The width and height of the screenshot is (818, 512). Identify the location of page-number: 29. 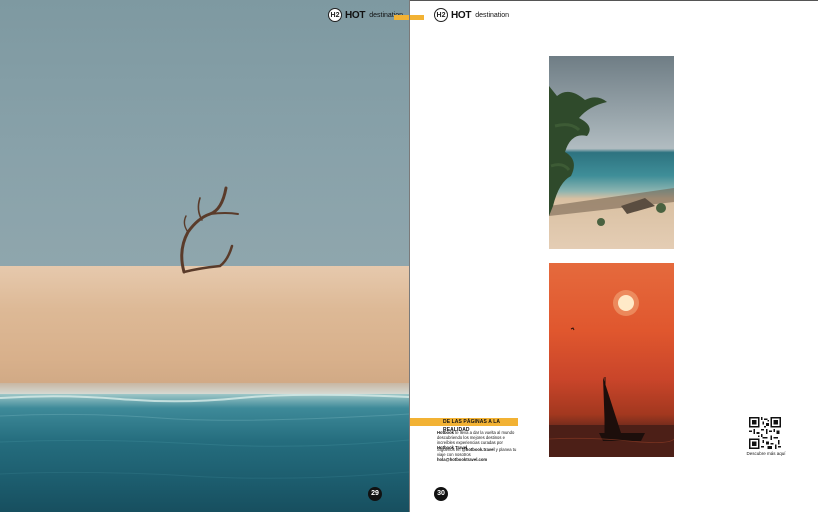
(375, 494).